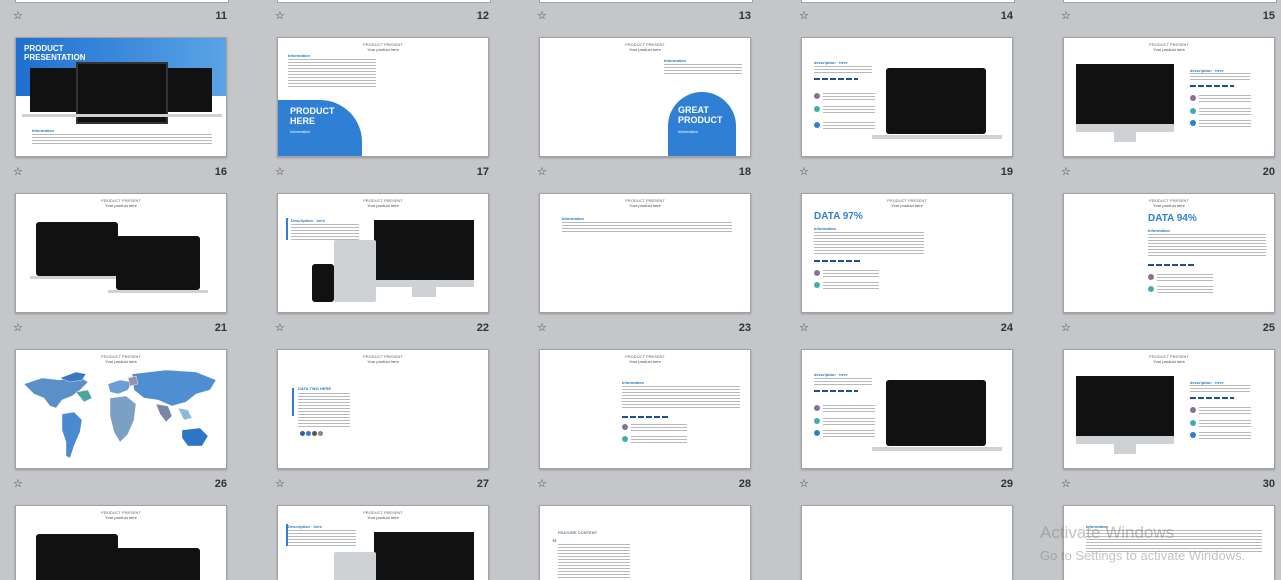 Image resolution: width=1281 pixels, height=580 pixels. I want to click on badge-title: PRODUCT HERE, so click(312, 116).